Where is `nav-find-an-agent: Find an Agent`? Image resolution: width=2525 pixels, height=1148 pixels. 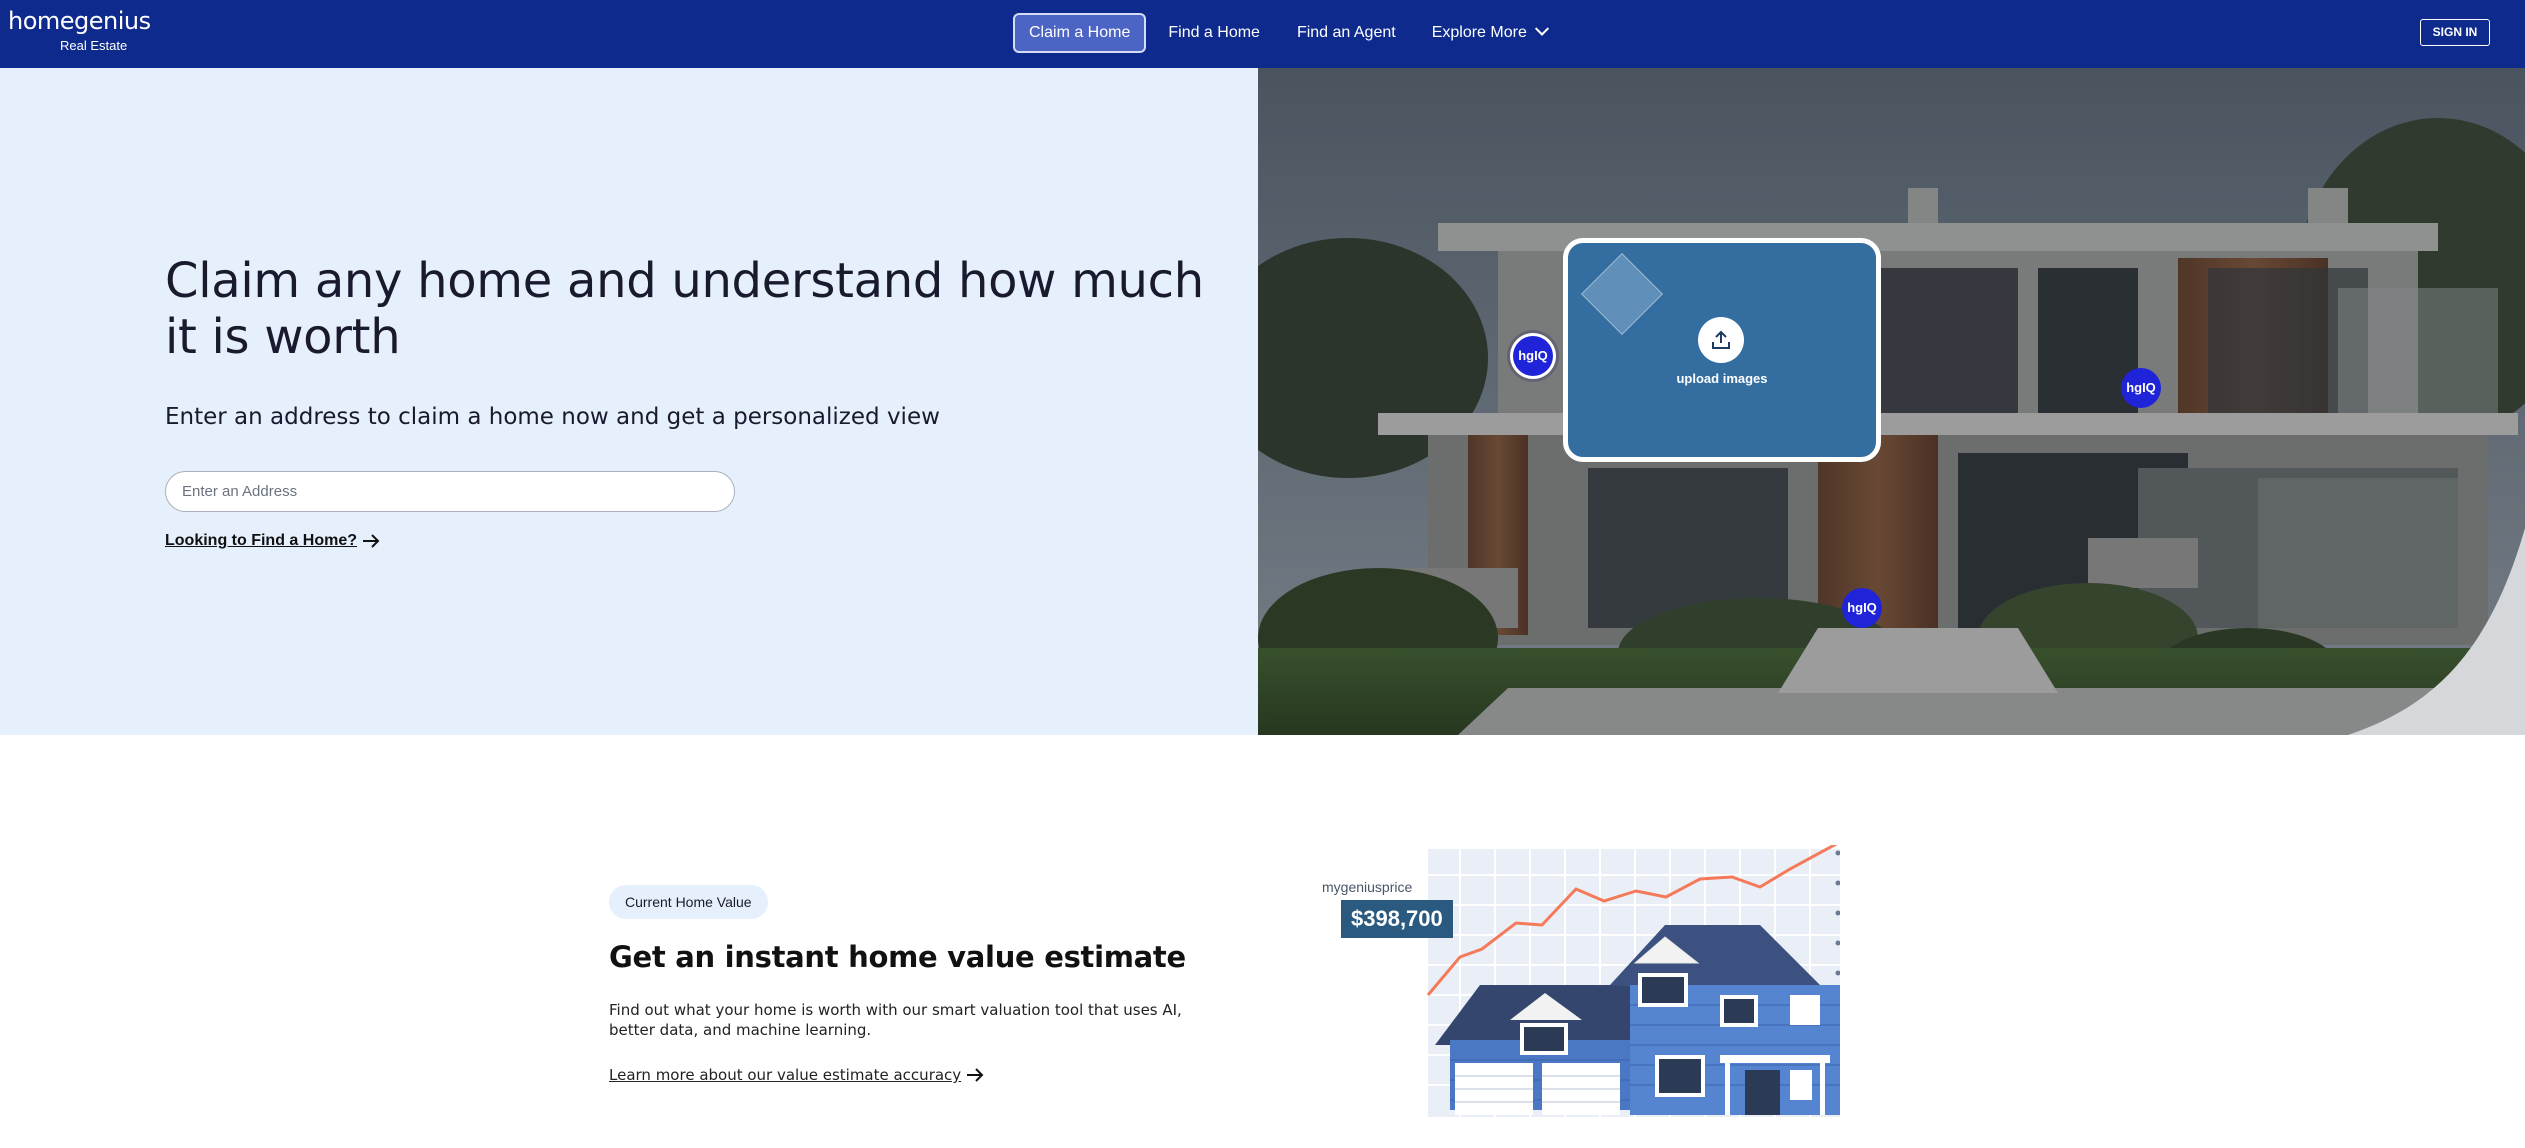 nav-find-an-agent: Find an Agent is located at coordinates (1346, 33).